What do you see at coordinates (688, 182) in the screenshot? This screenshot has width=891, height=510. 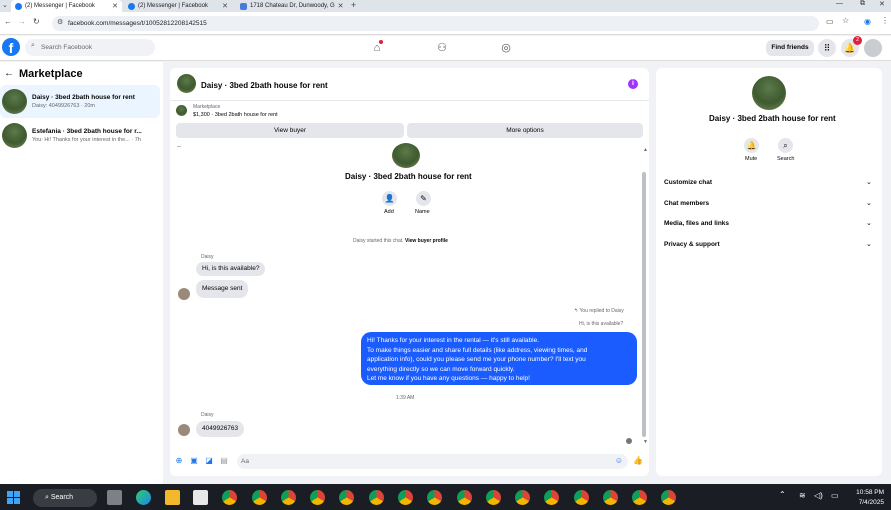 I see `customize-chat-section: Customize chat` at bounding box center [688, 182].